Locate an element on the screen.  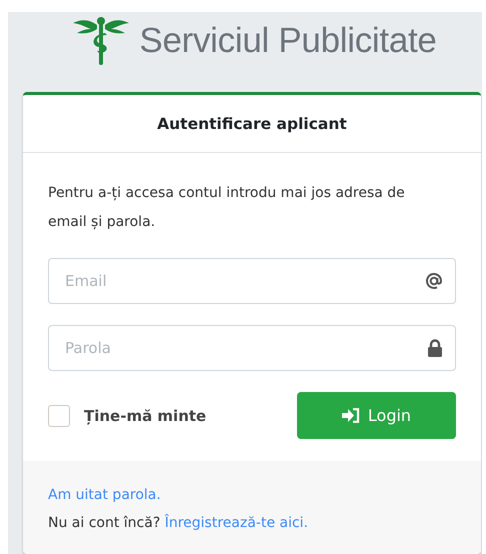
forgot-password-link: Am uitat parola. is located at coordinates (104, 495).